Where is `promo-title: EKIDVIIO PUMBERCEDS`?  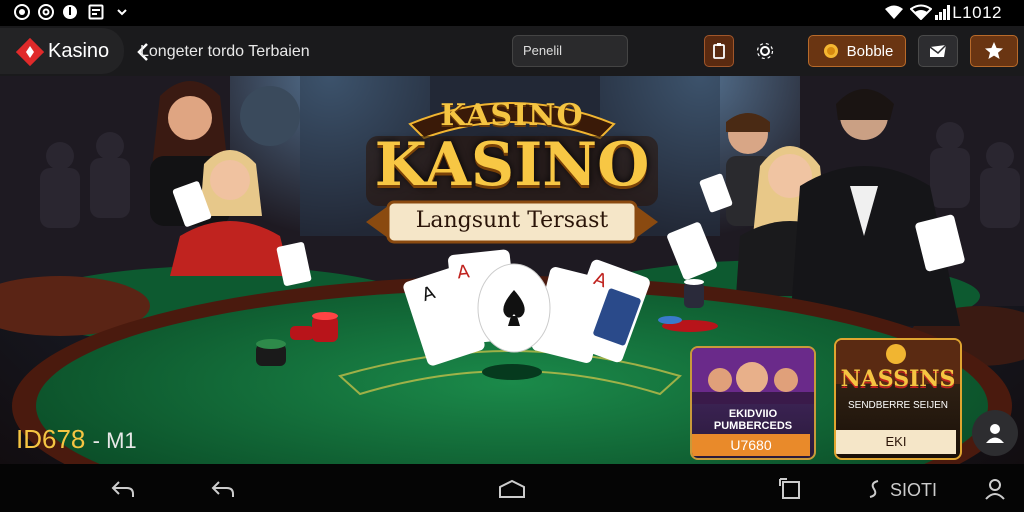 promo-title: EKIDVIIO PUMBERCEDS is located at coordinates (753, 420).